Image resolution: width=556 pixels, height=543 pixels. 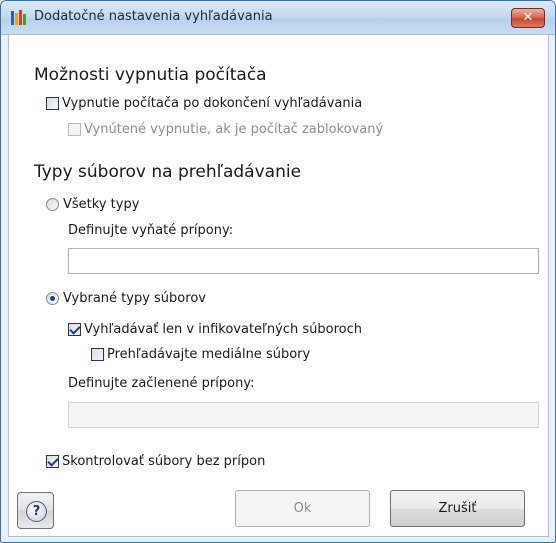 What do you see at coordinates (52, 204) in the screenshot?
I see `all-types-radio` at bounding box center [52, 204].